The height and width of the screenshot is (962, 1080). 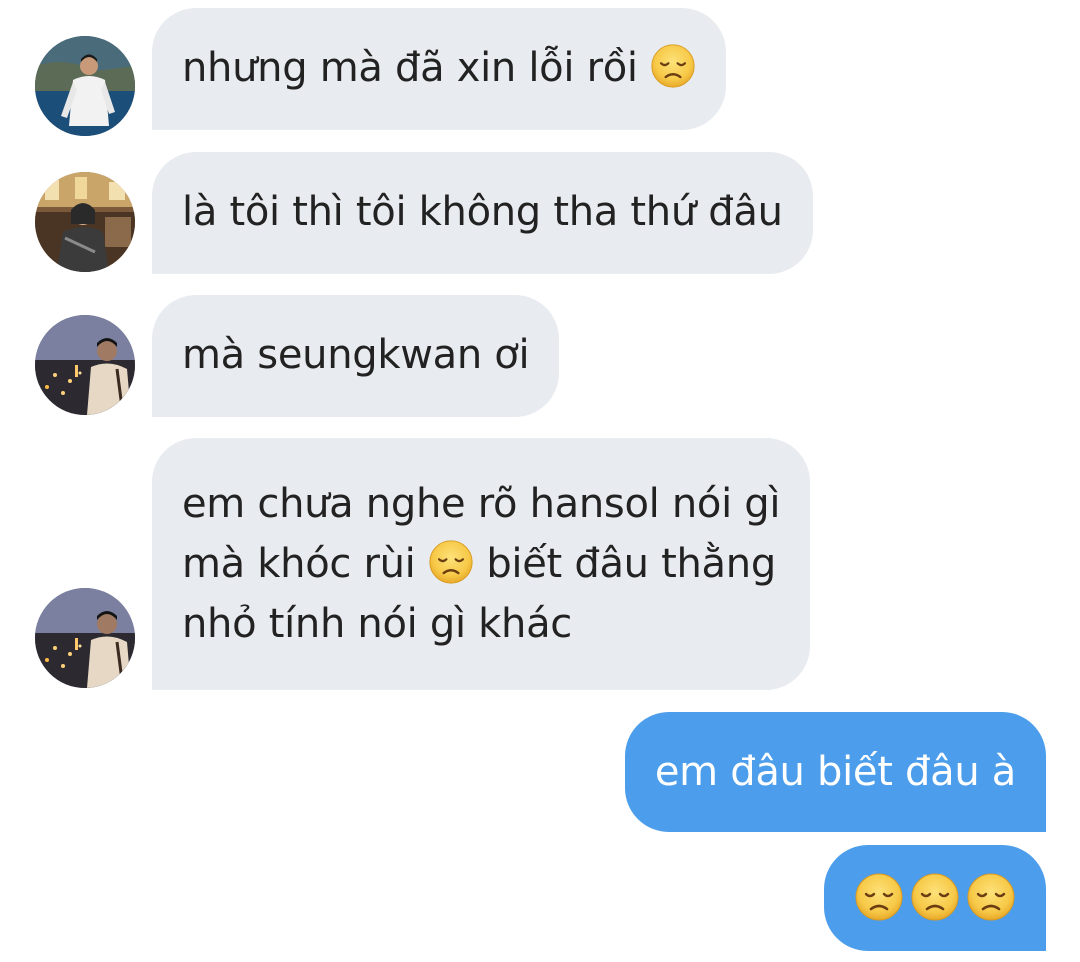 I want to click on message-text: em đâu biết đâu à, so click(x=835, y=772).